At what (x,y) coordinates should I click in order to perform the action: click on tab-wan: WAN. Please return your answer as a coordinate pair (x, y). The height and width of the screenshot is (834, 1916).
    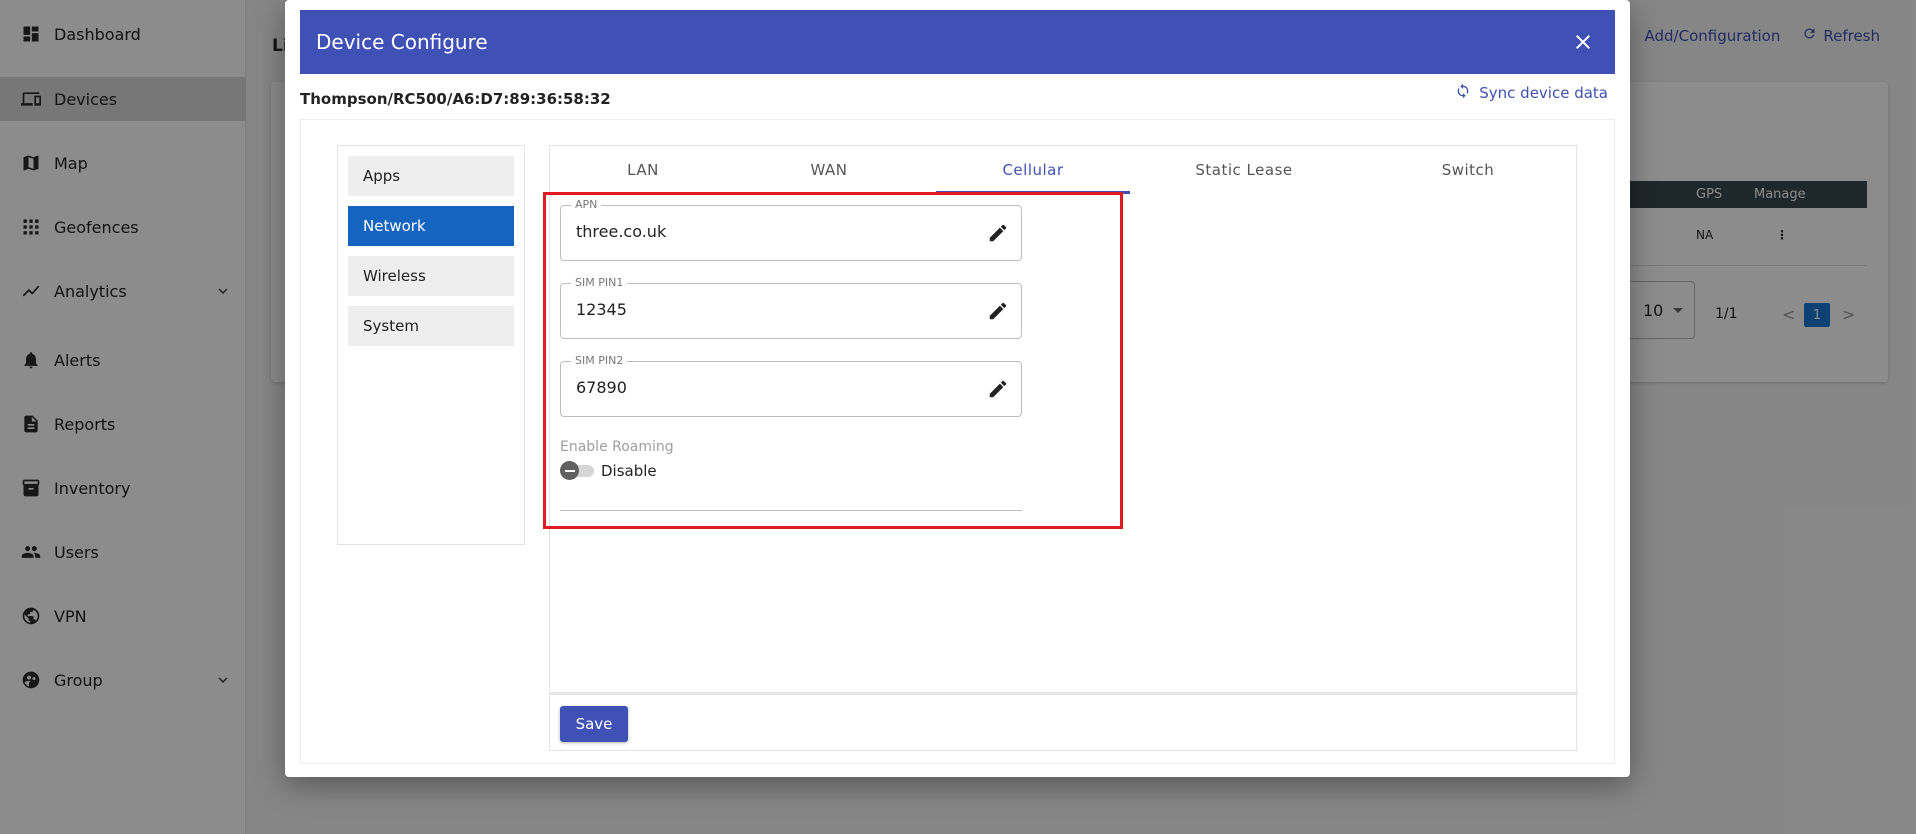
    Looking at the image, I should click on (829, 170).